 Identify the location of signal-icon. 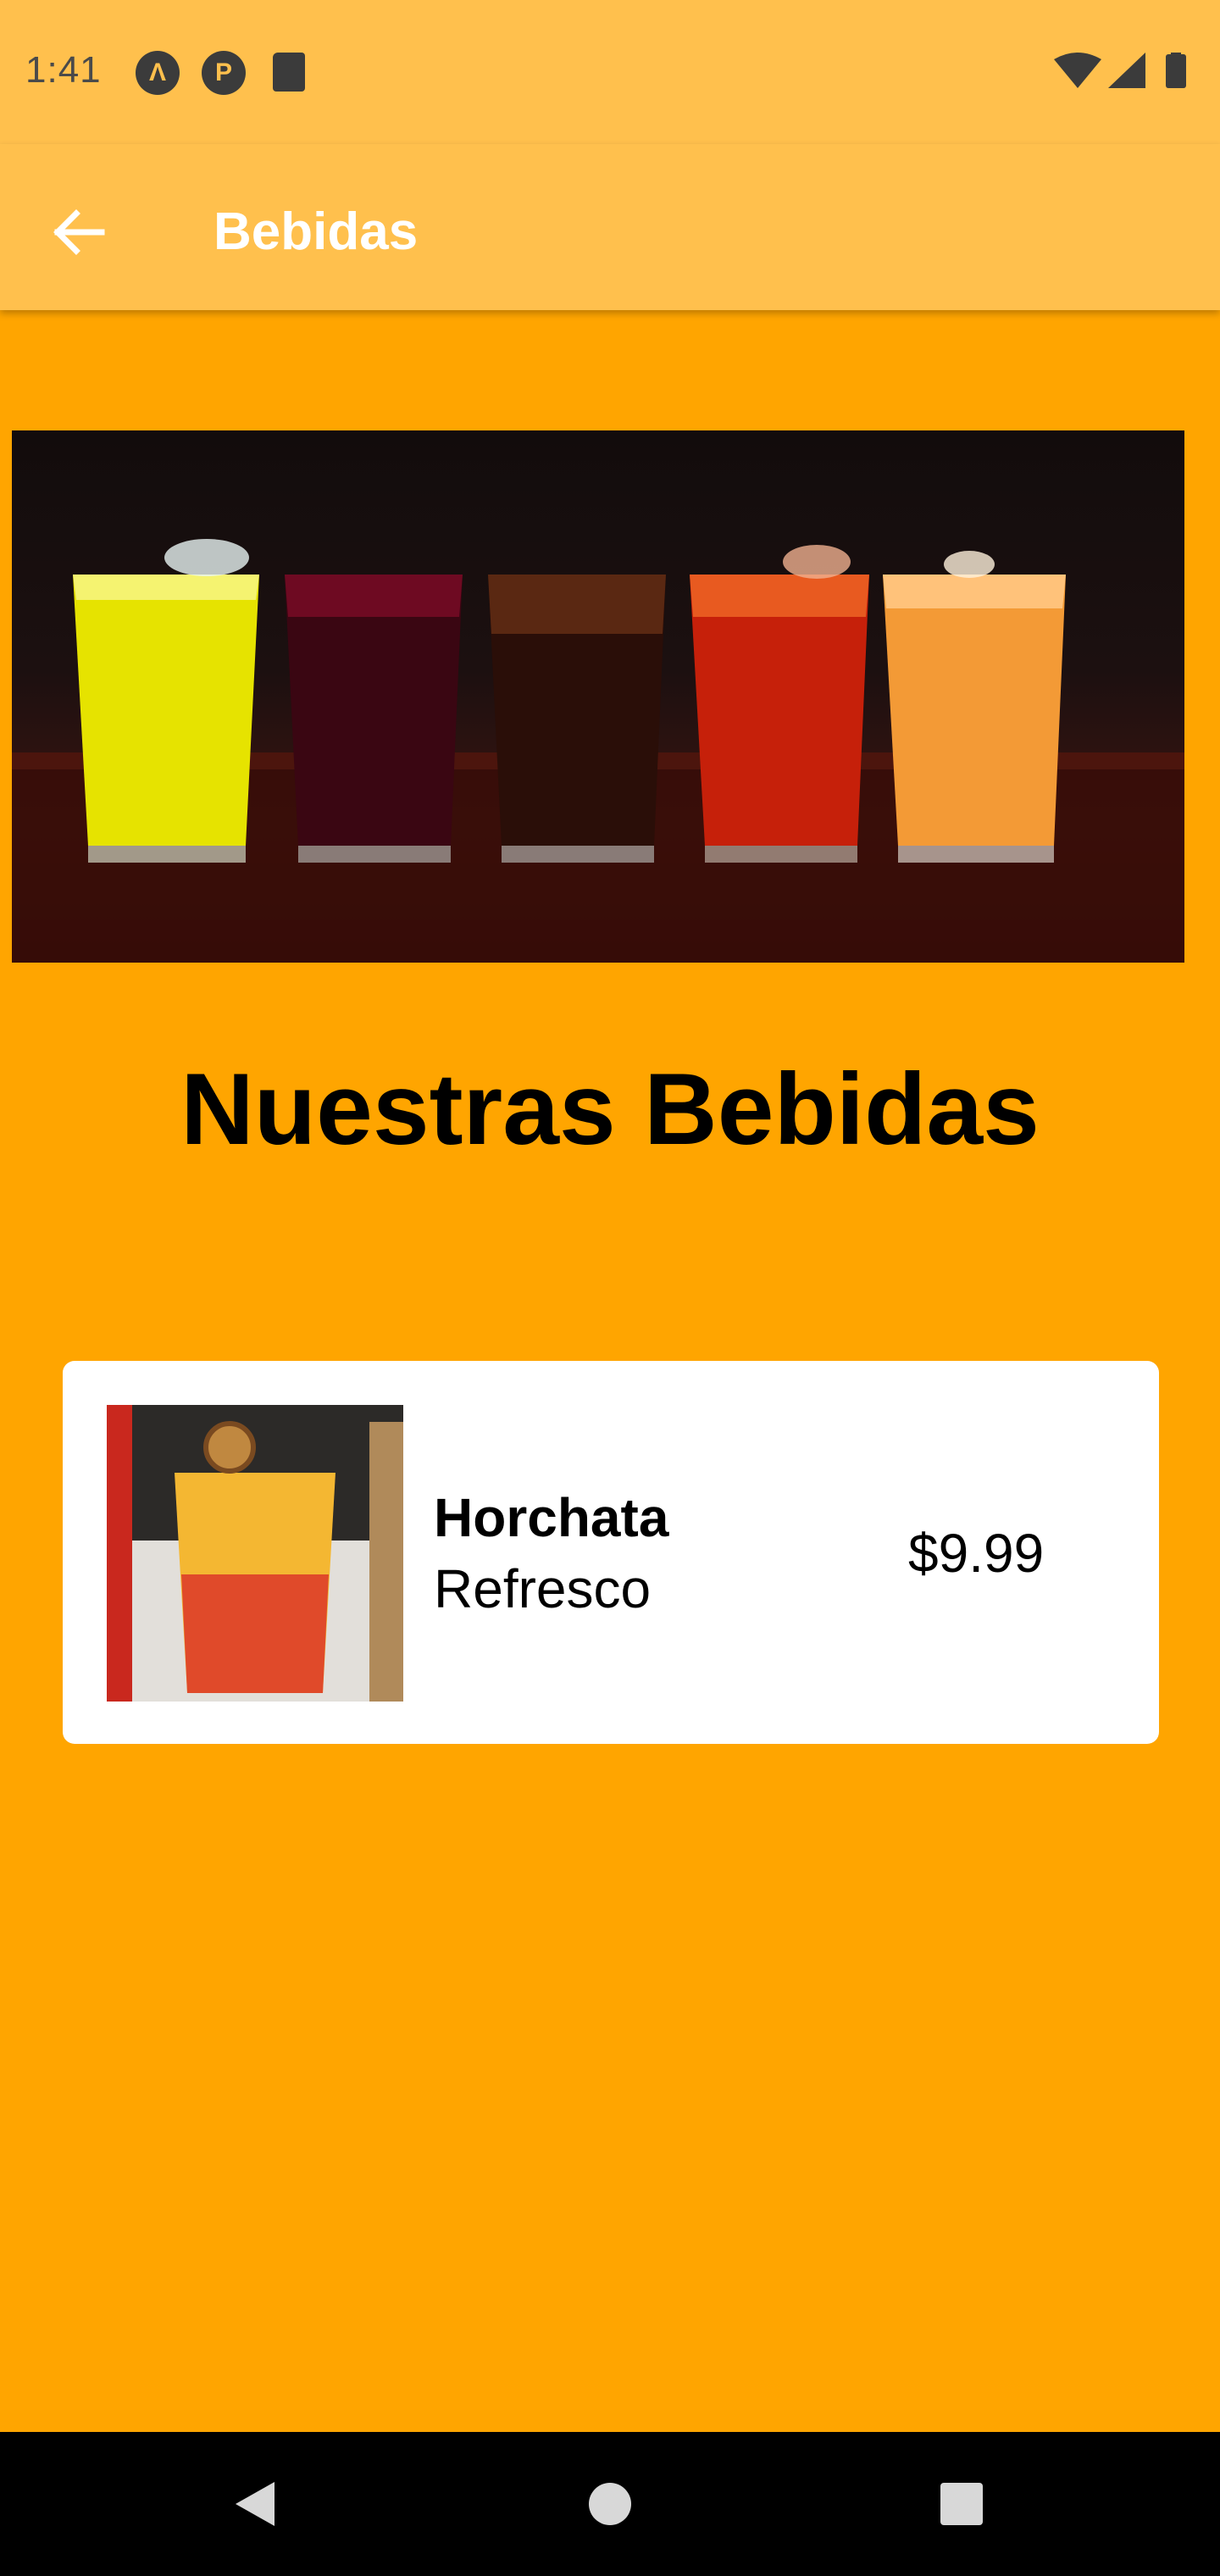
(1126, 70).